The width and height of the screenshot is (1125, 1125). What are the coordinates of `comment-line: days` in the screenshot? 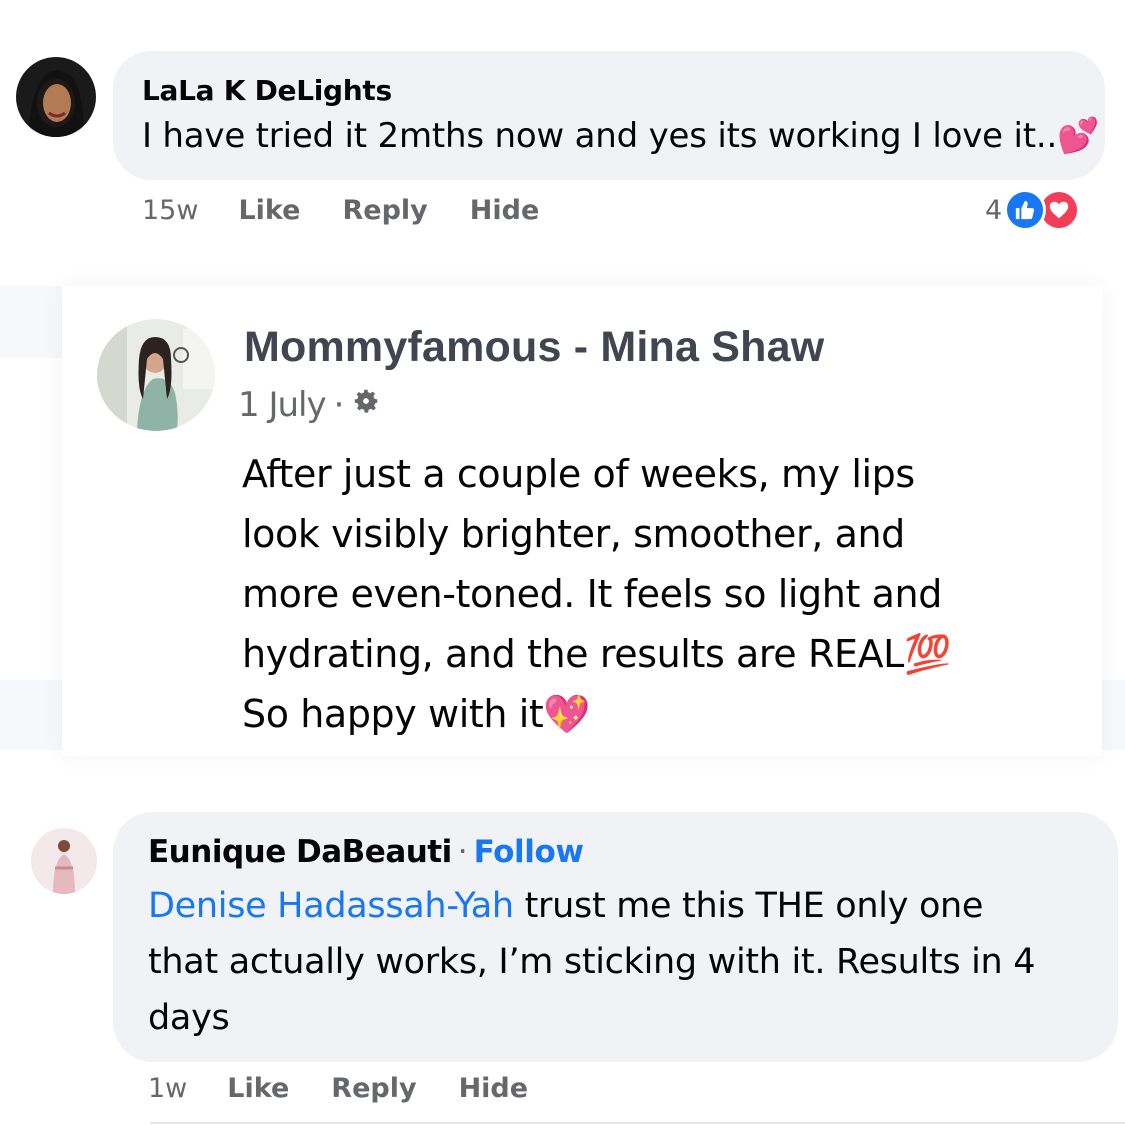 It's located at (189, 1018).